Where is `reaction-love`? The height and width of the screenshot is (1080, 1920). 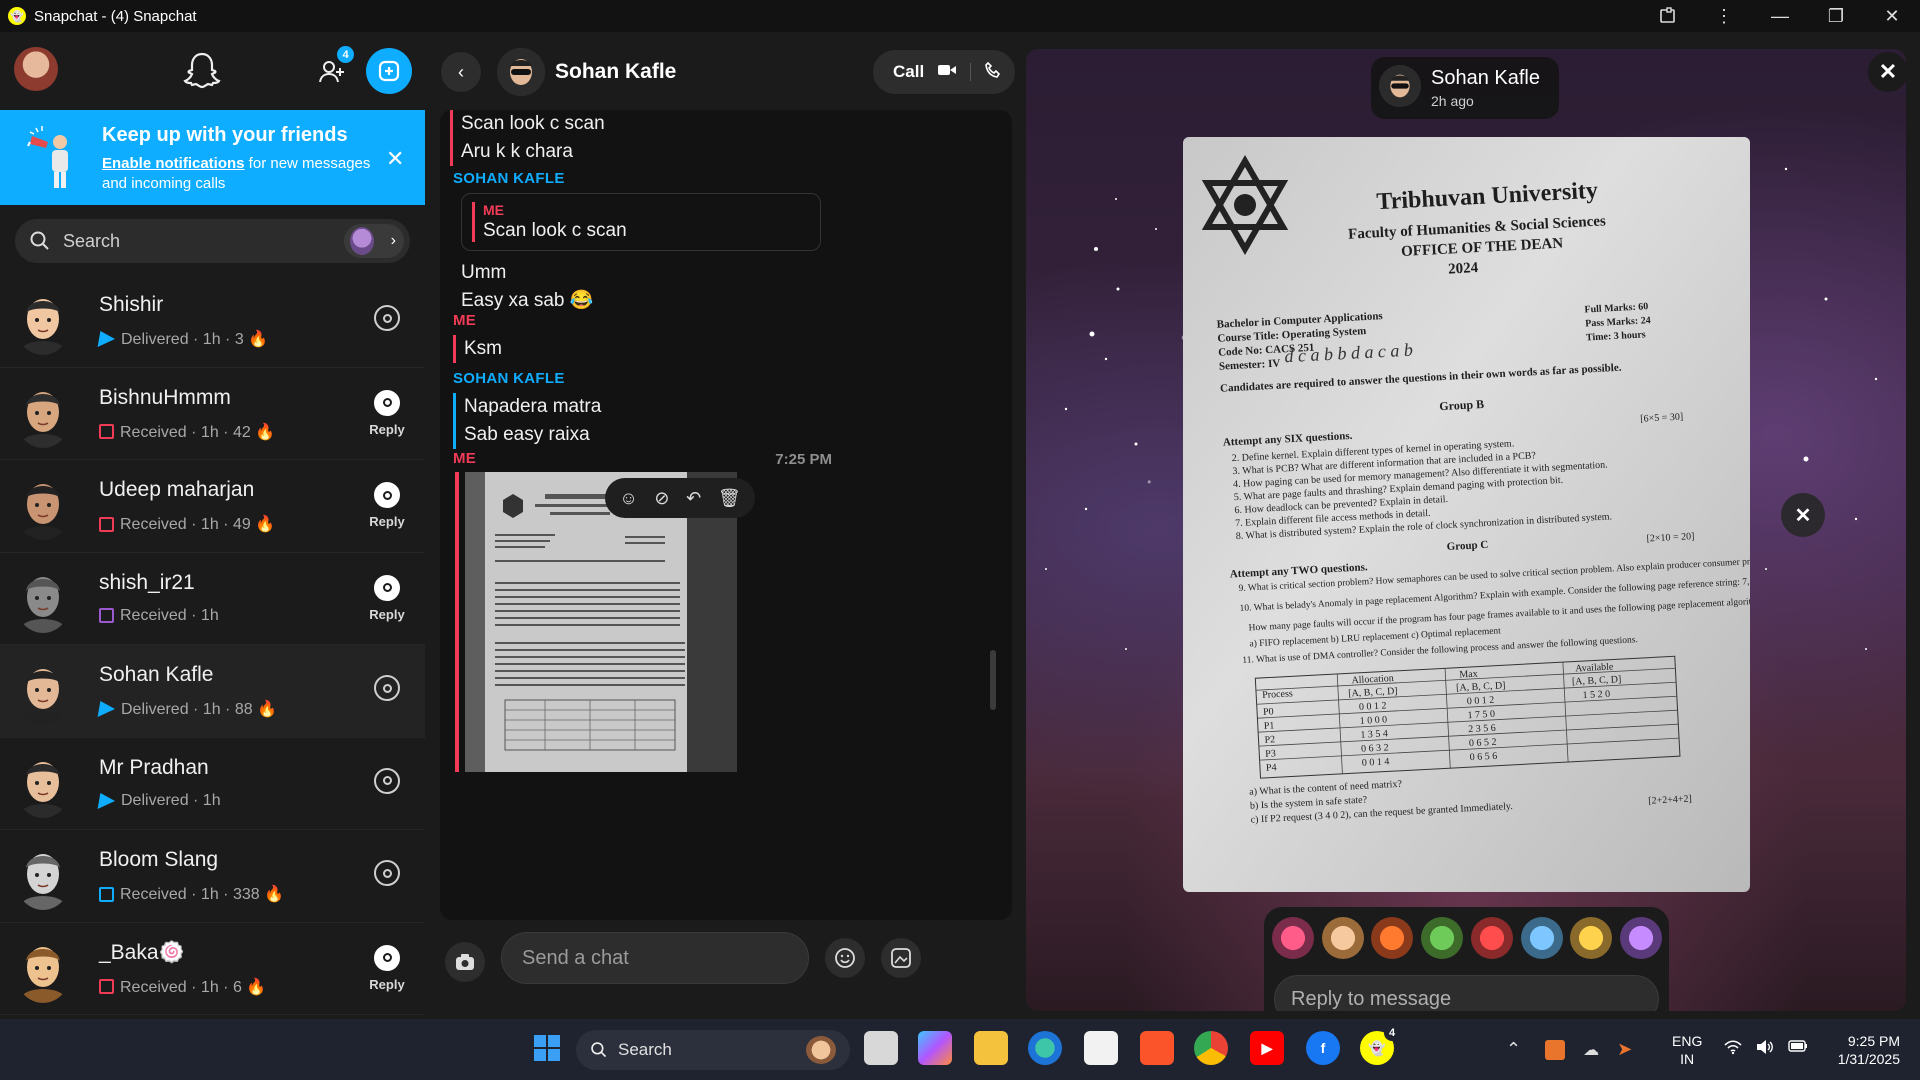 reaction-love is located at coordinates (1491, 938).